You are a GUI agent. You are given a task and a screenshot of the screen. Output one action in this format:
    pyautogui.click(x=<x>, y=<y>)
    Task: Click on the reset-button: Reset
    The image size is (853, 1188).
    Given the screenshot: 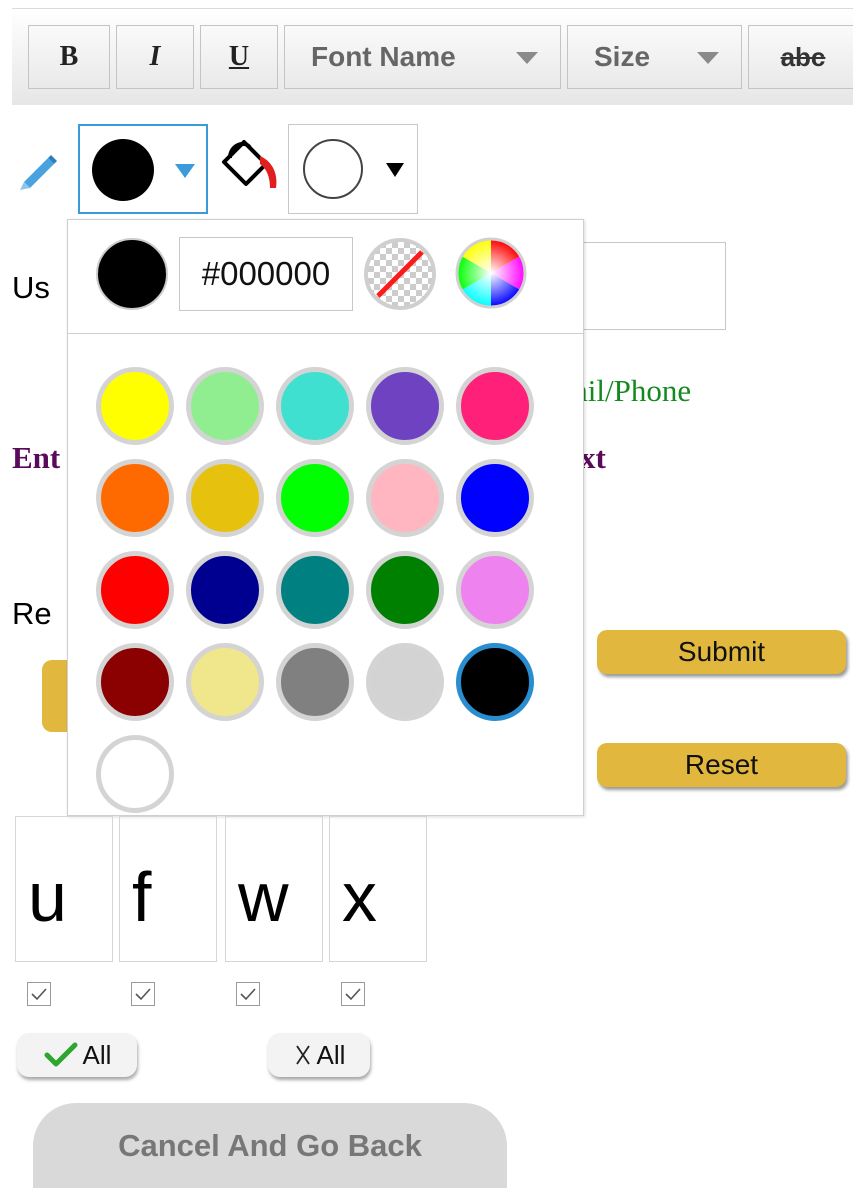 What is the action you would take?
    pyautogui.click(x=721, y=765)
    